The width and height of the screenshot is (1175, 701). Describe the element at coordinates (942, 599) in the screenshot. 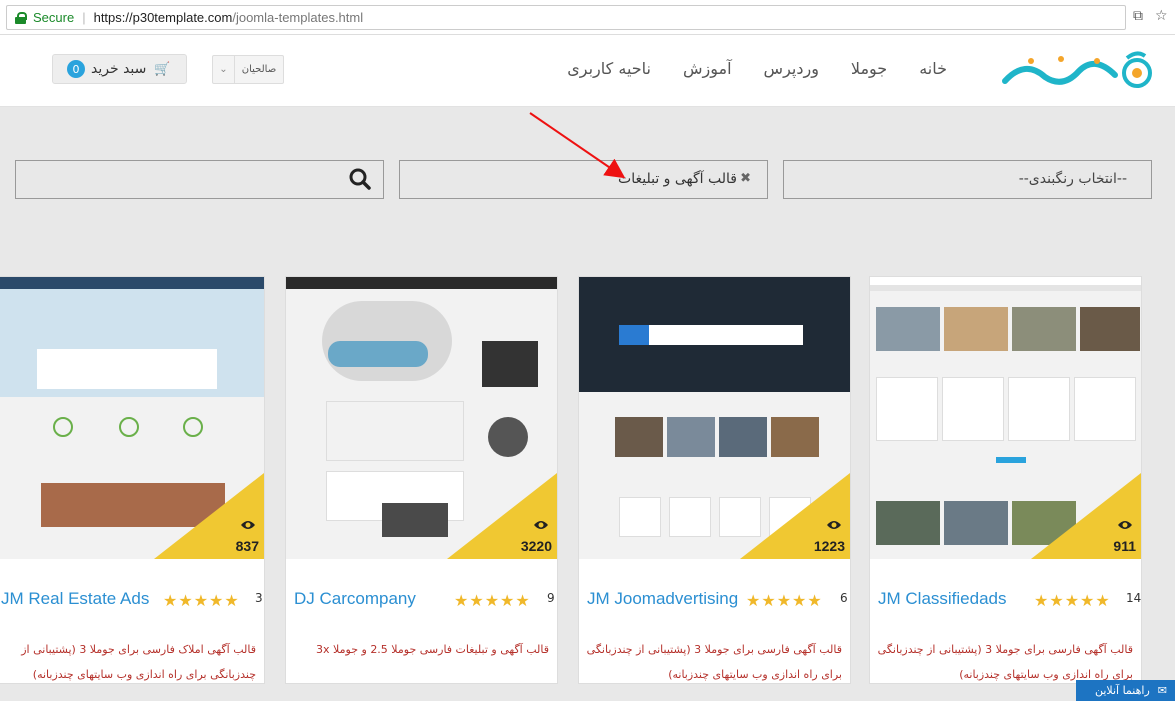

I see `template-title: JM Classifiedads` at that location.